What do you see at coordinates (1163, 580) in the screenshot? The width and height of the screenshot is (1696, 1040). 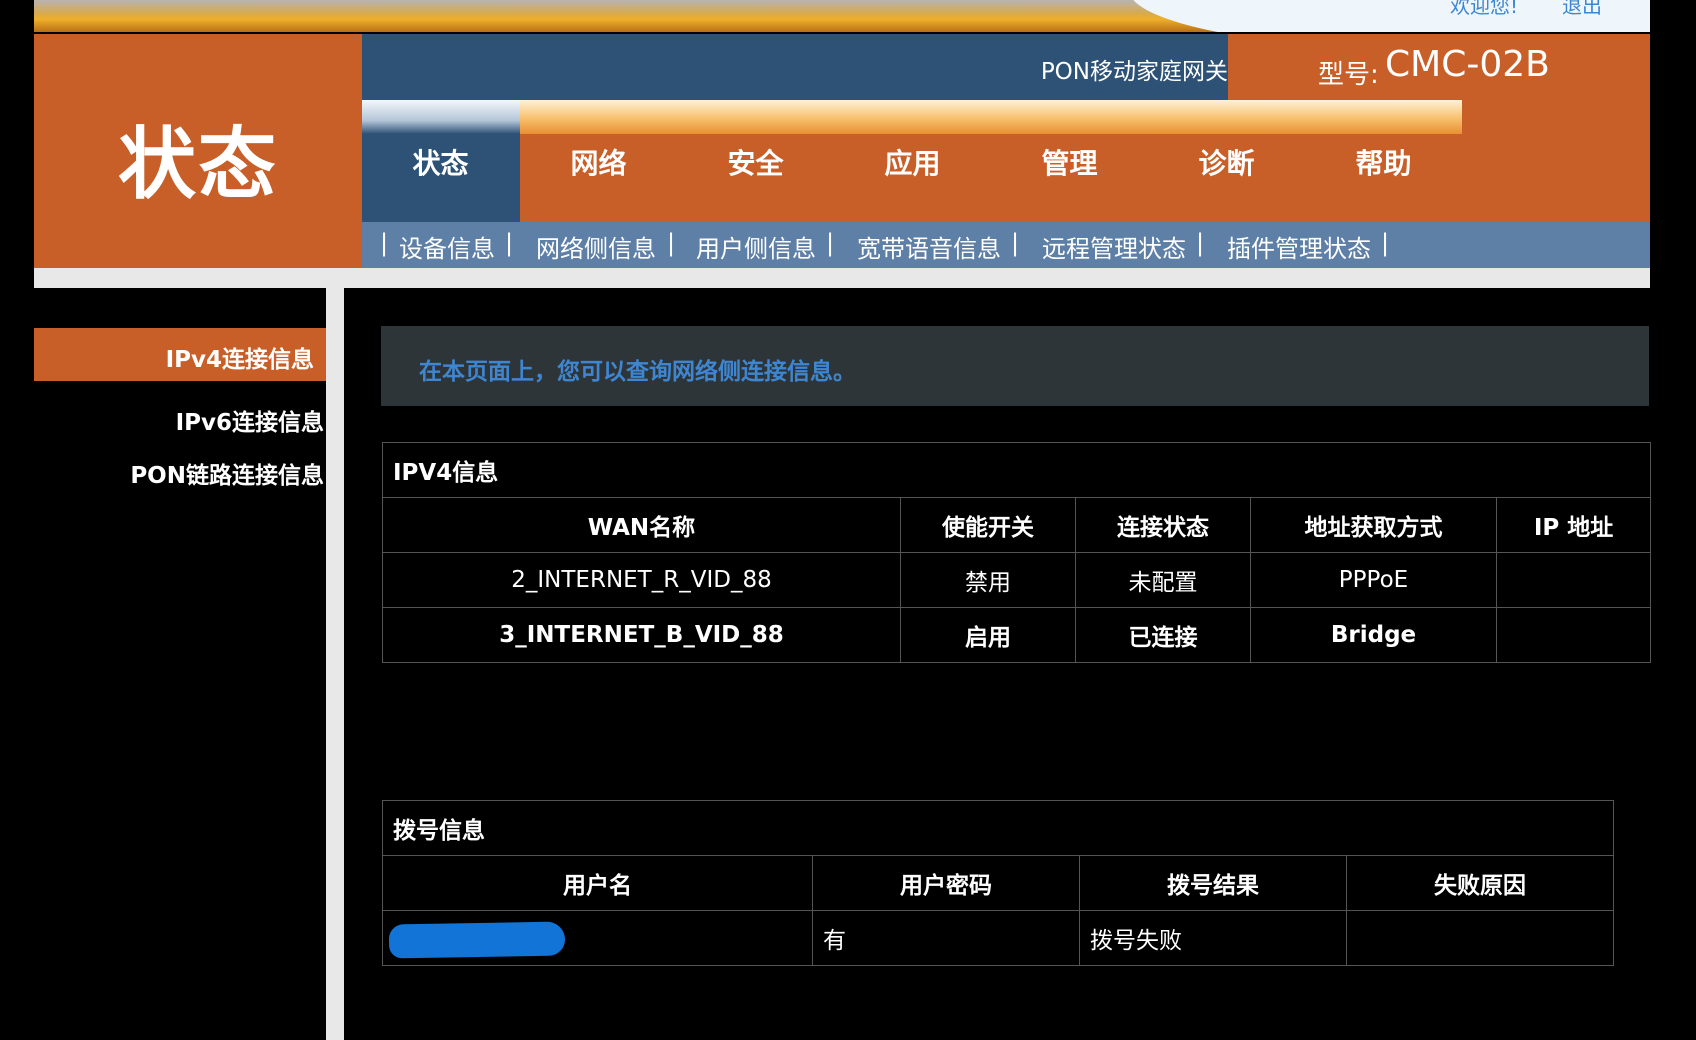 I see `connection-status-cell: 未配置` at bounding box center [1163, 580].